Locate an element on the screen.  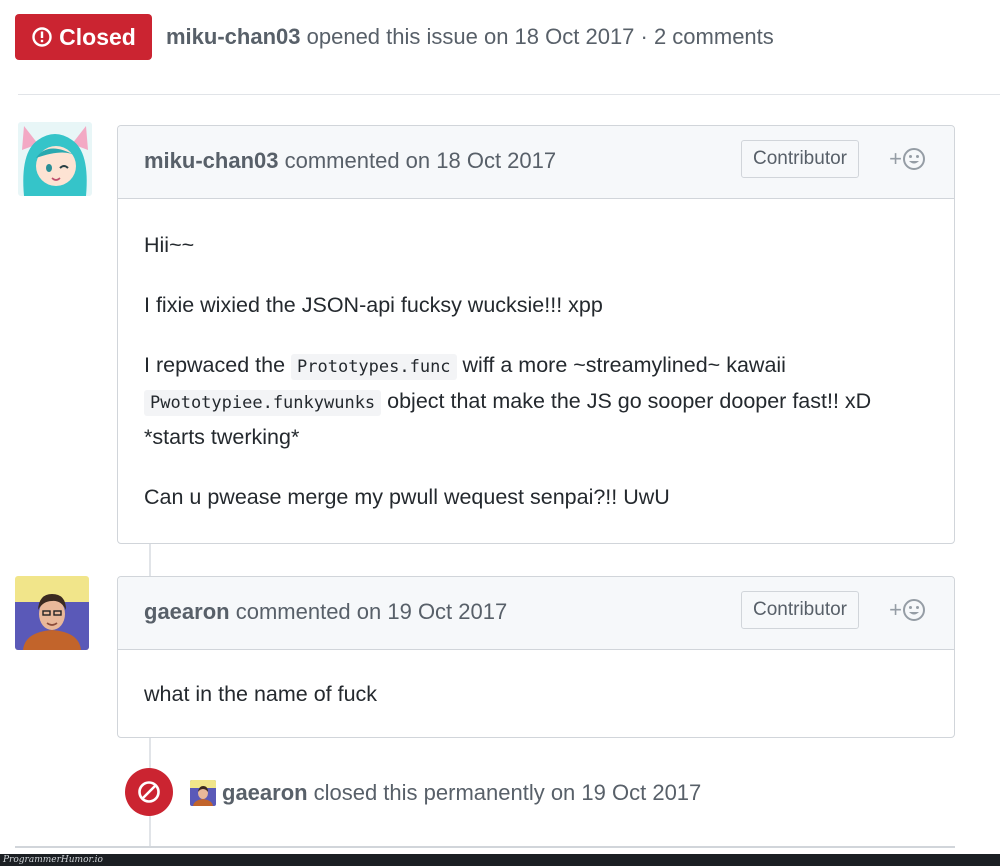
issue-state-badge: Closed is located at coordinates (83, 37).